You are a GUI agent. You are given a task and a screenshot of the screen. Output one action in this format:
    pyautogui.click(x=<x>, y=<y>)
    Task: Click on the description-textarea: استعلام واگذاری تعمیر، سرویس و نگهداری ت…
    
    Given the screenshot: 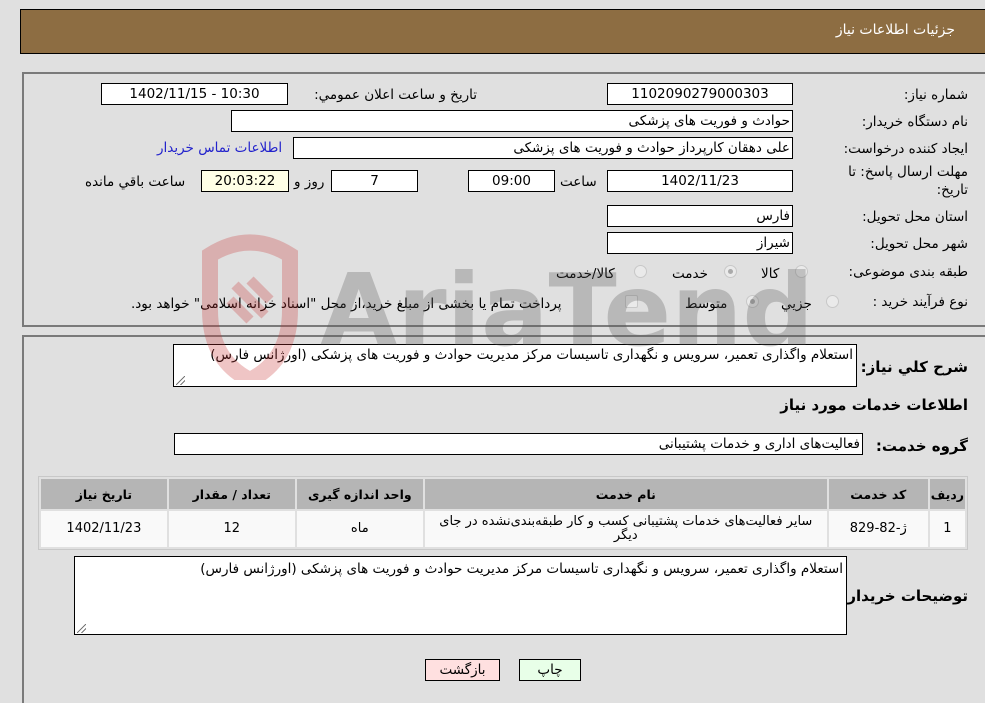 What is the action you would take?
    pyautogui.click(x=515, y=365)
    